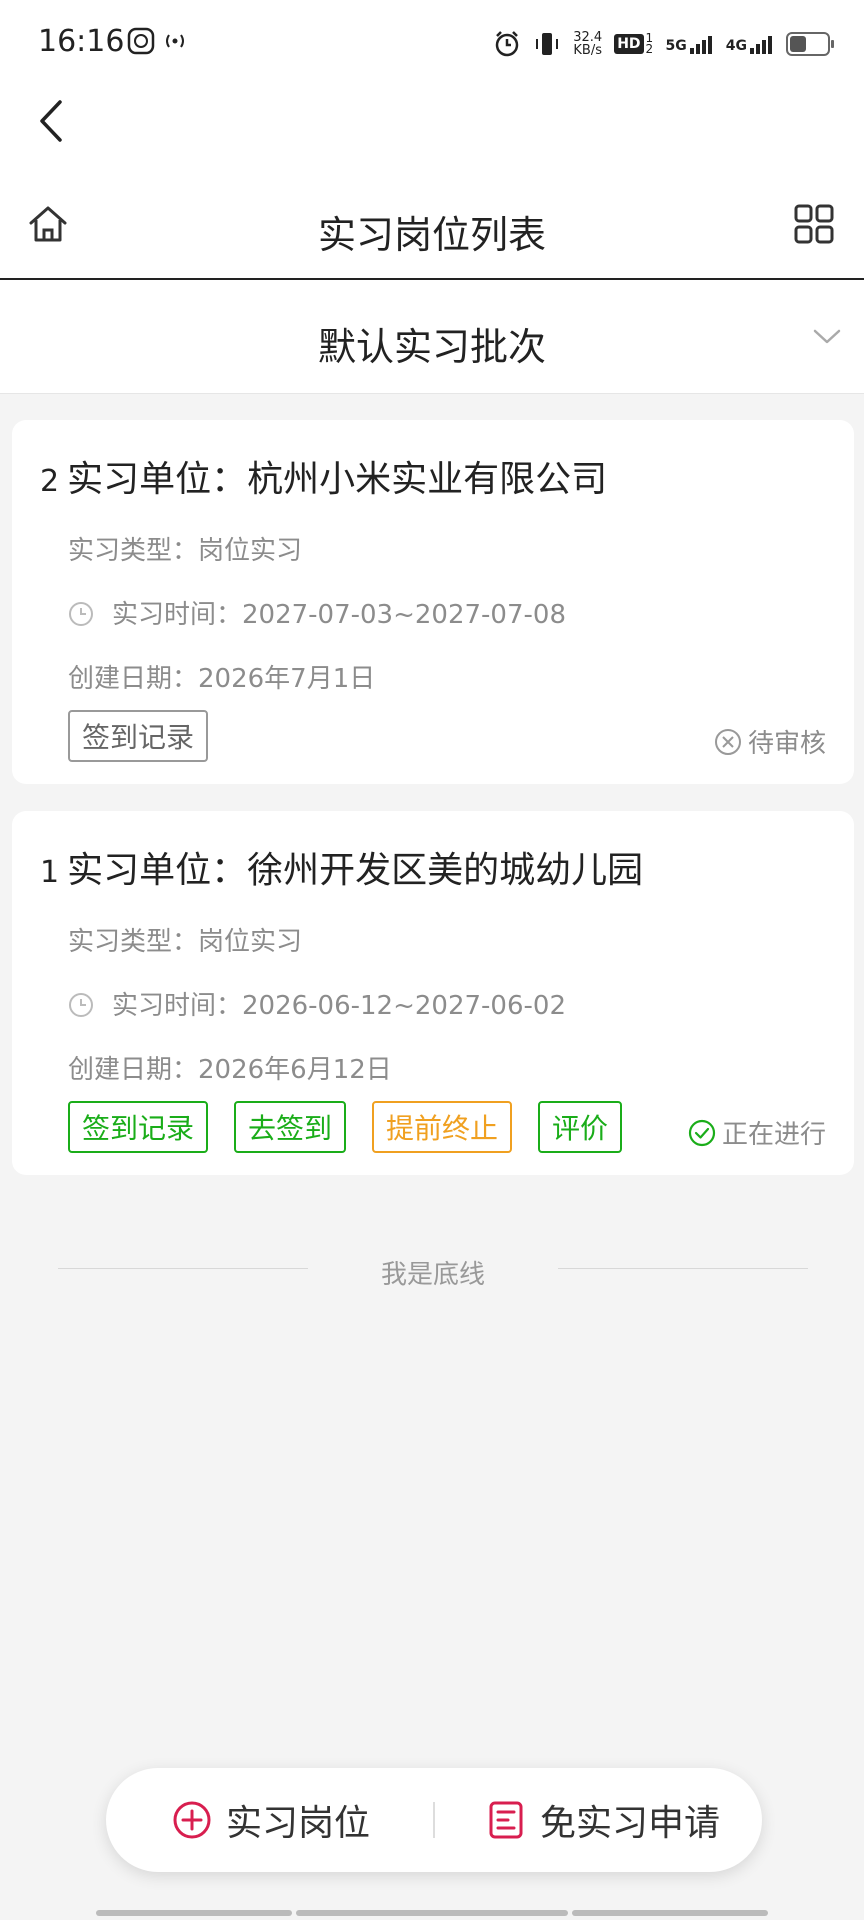 Image resolution: width=864 pixels, height=1920 pixels. Describe the element at coordinates (580, 1127) in the screenshot. I see `evaluate-button: 评价` at that location.